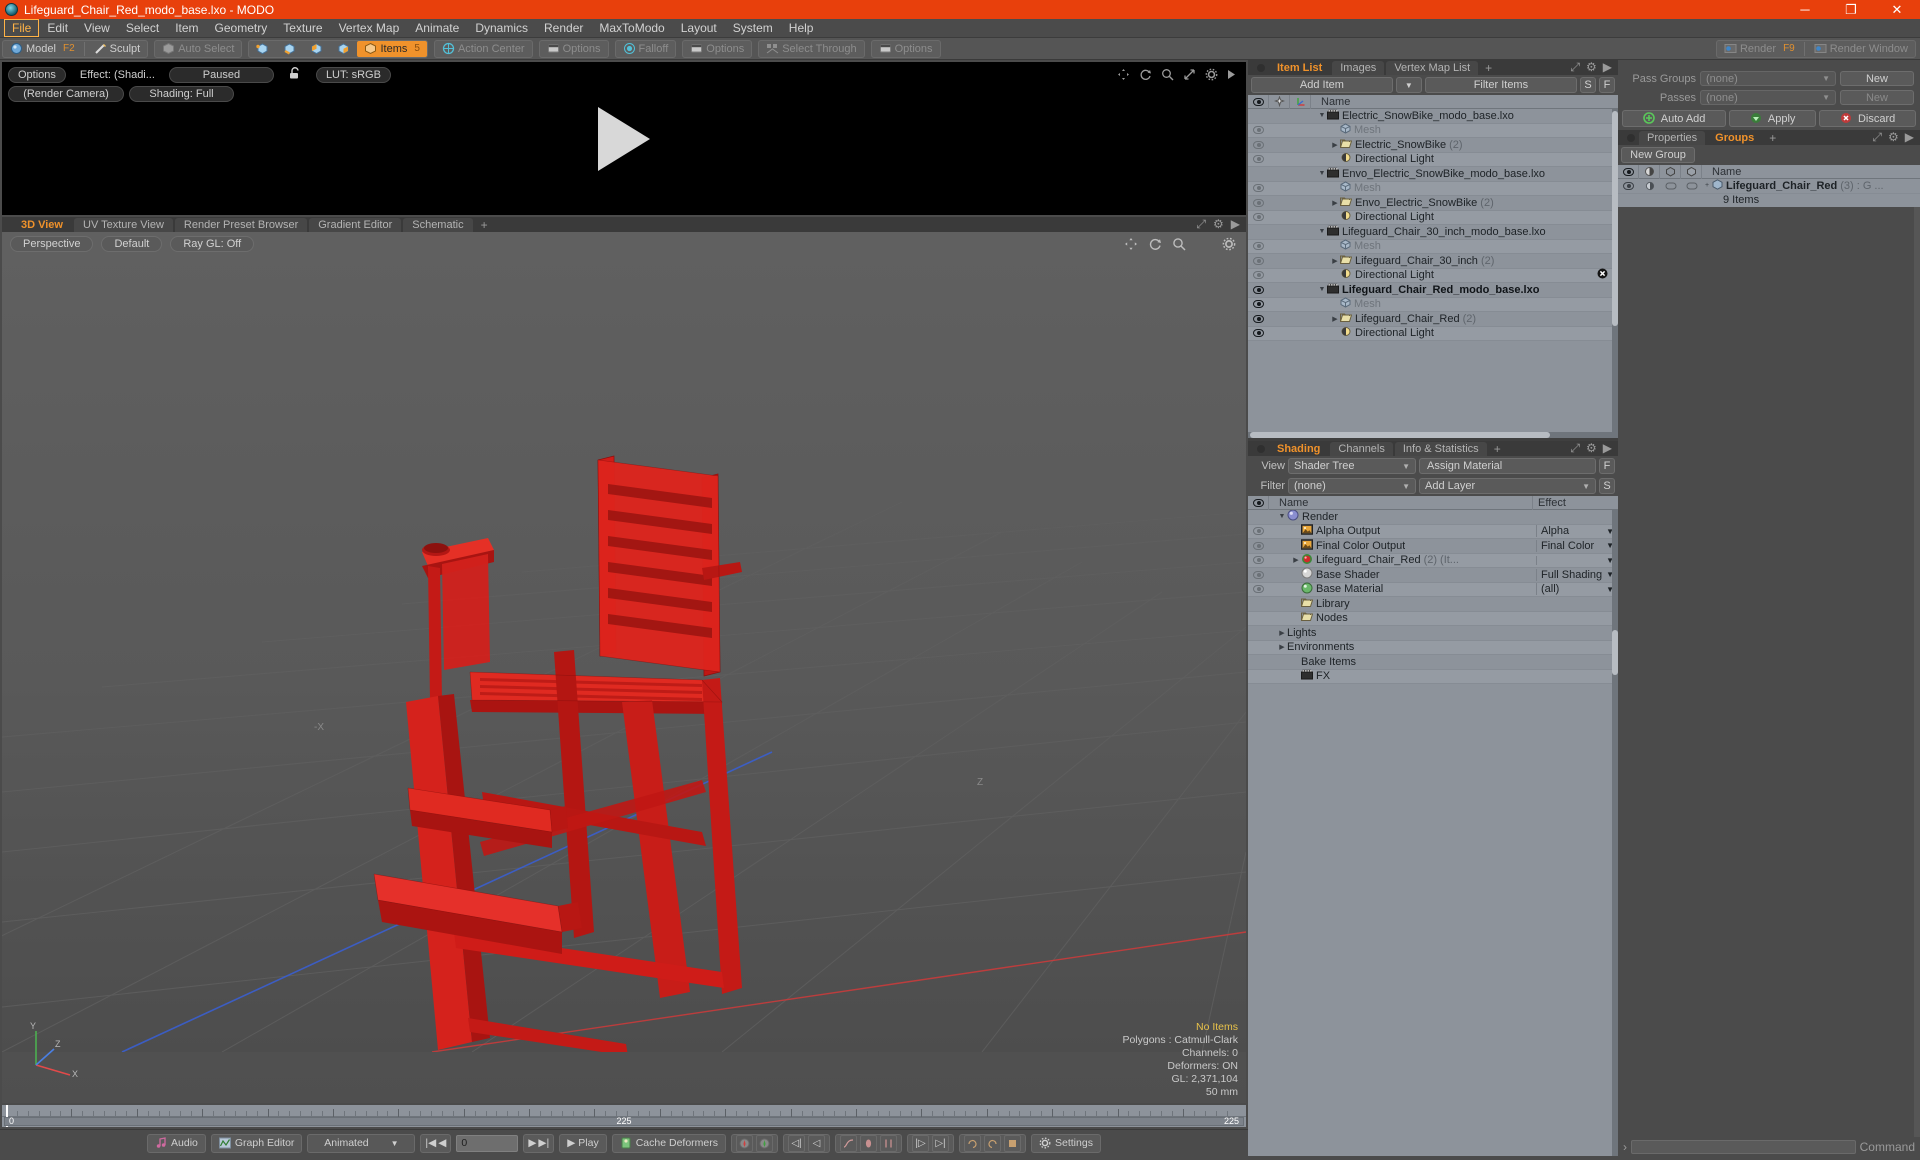 The width and height of the screenshot is (1920, 1160). Describe the element at coordinates (442, 1143) in the screenshot. I see `prev-frame-icon: ◀` at that location.